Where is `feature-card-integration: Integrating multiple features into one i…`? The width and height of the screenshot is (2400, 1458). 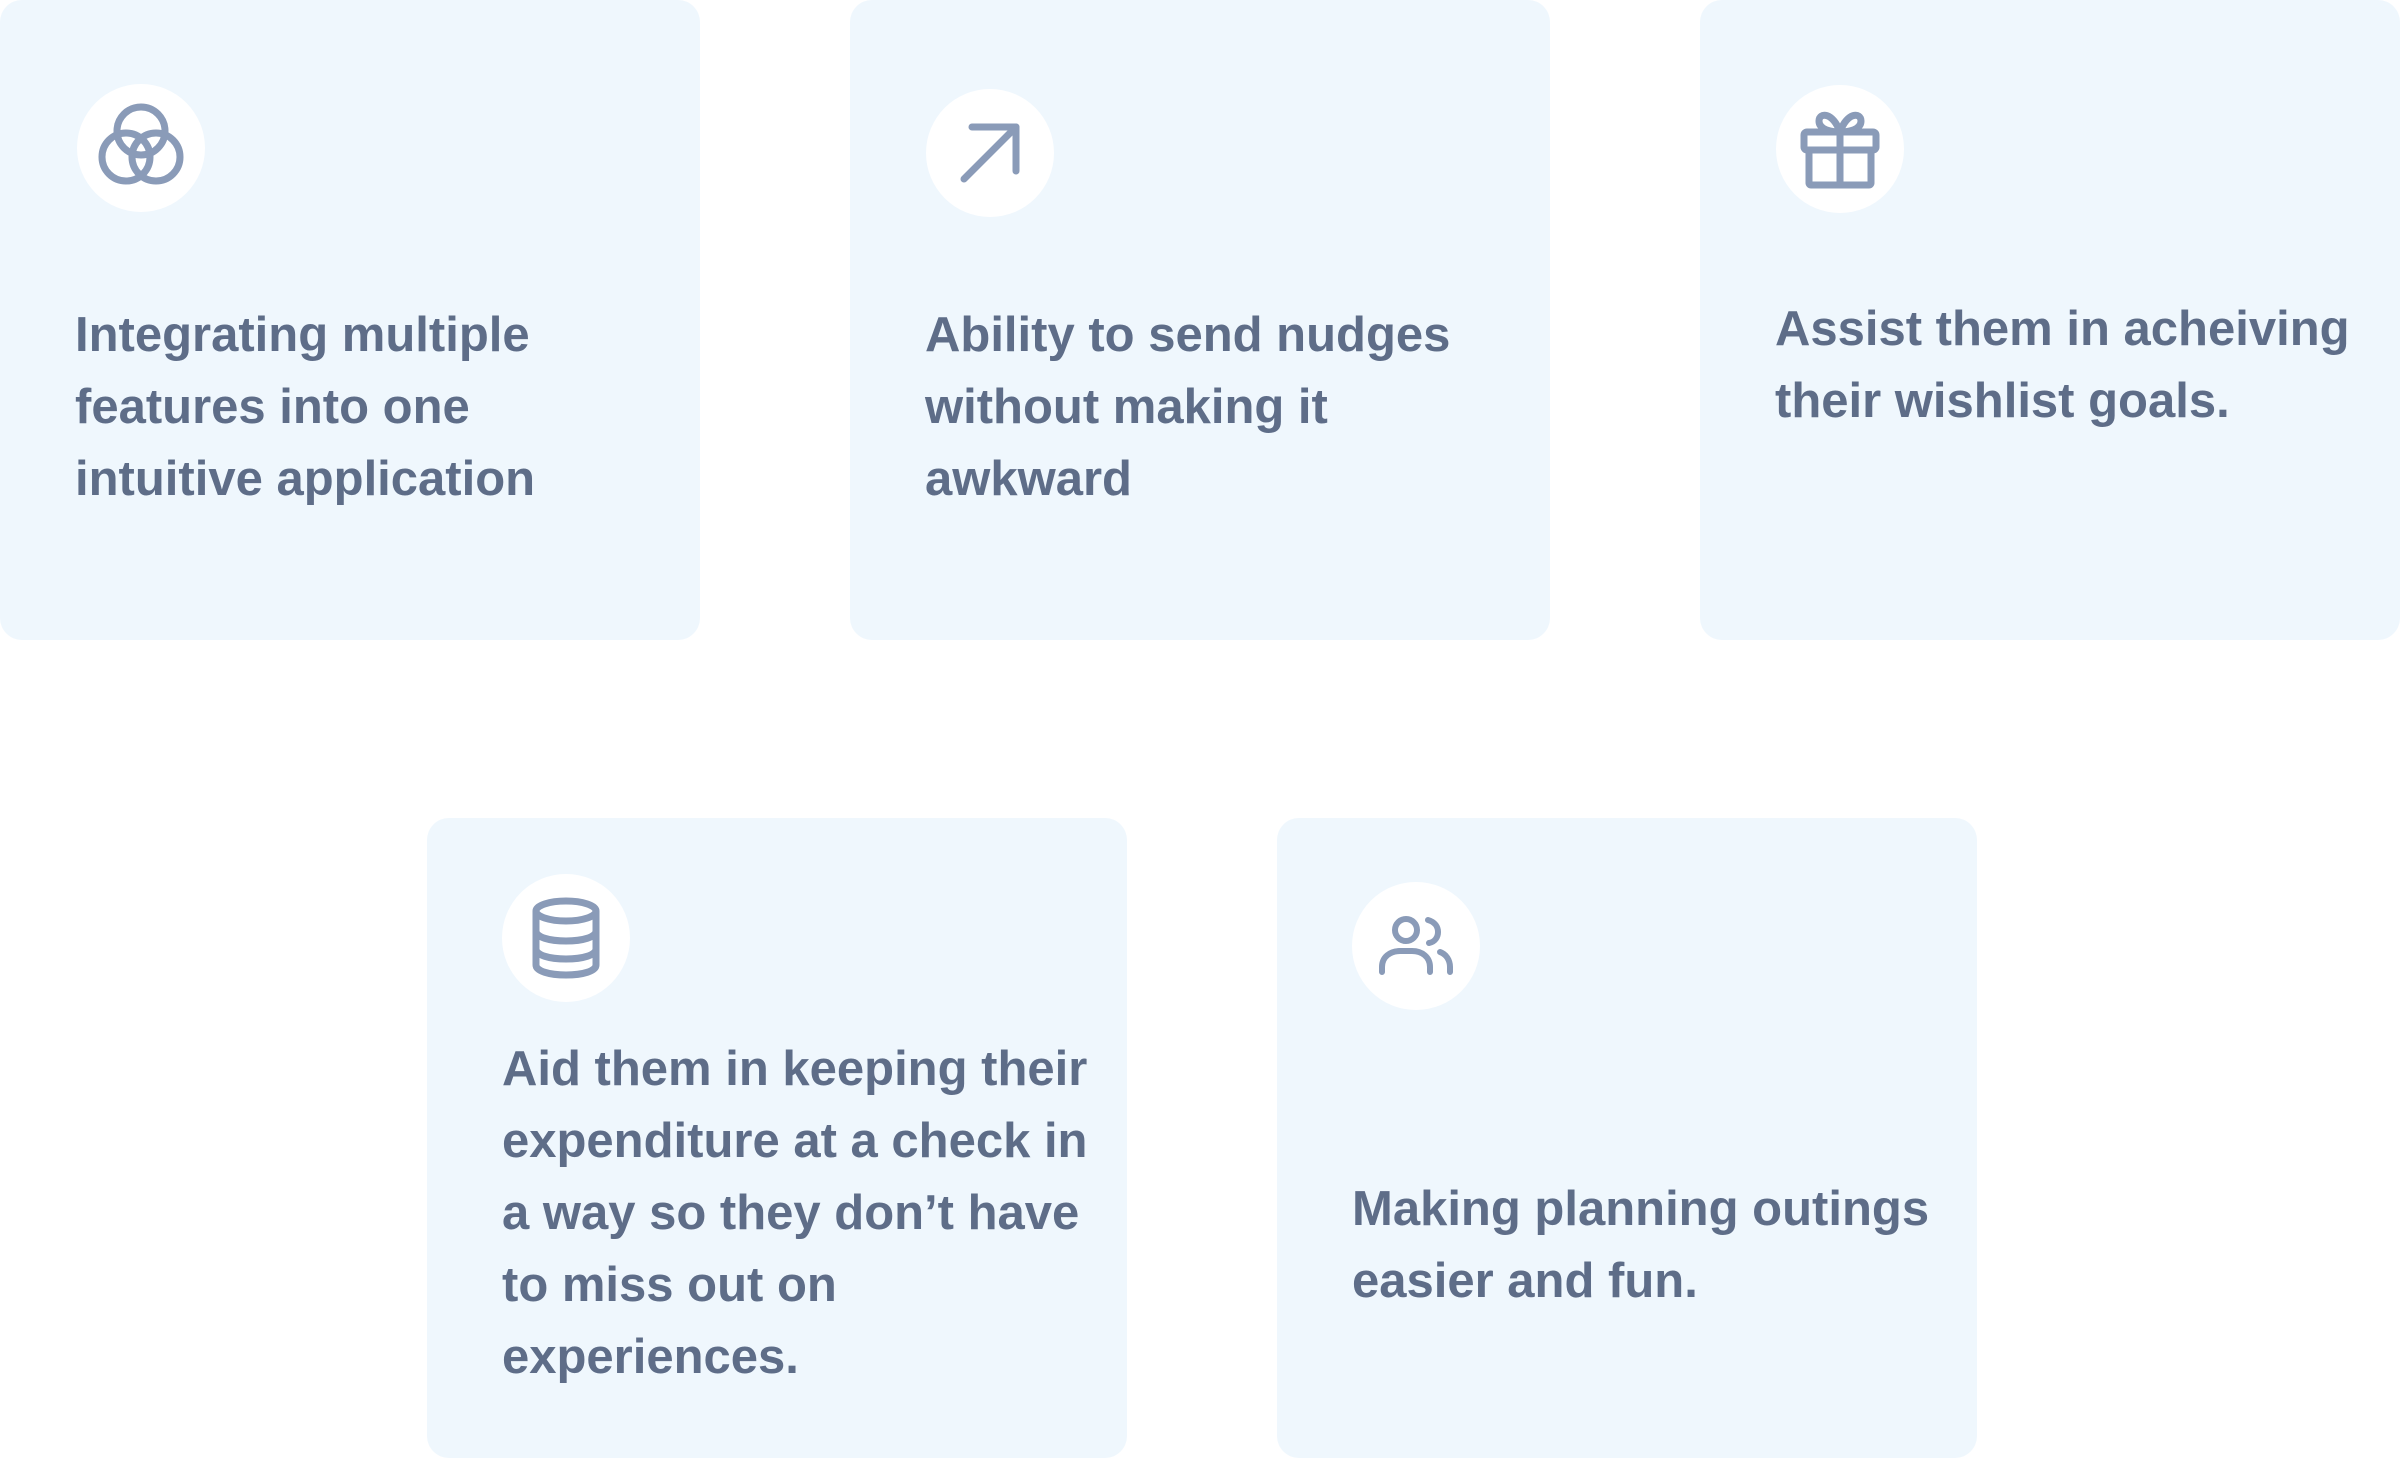
feature-card-integration: Integrating multiple features into one i… is located at coordinates (350, 320).